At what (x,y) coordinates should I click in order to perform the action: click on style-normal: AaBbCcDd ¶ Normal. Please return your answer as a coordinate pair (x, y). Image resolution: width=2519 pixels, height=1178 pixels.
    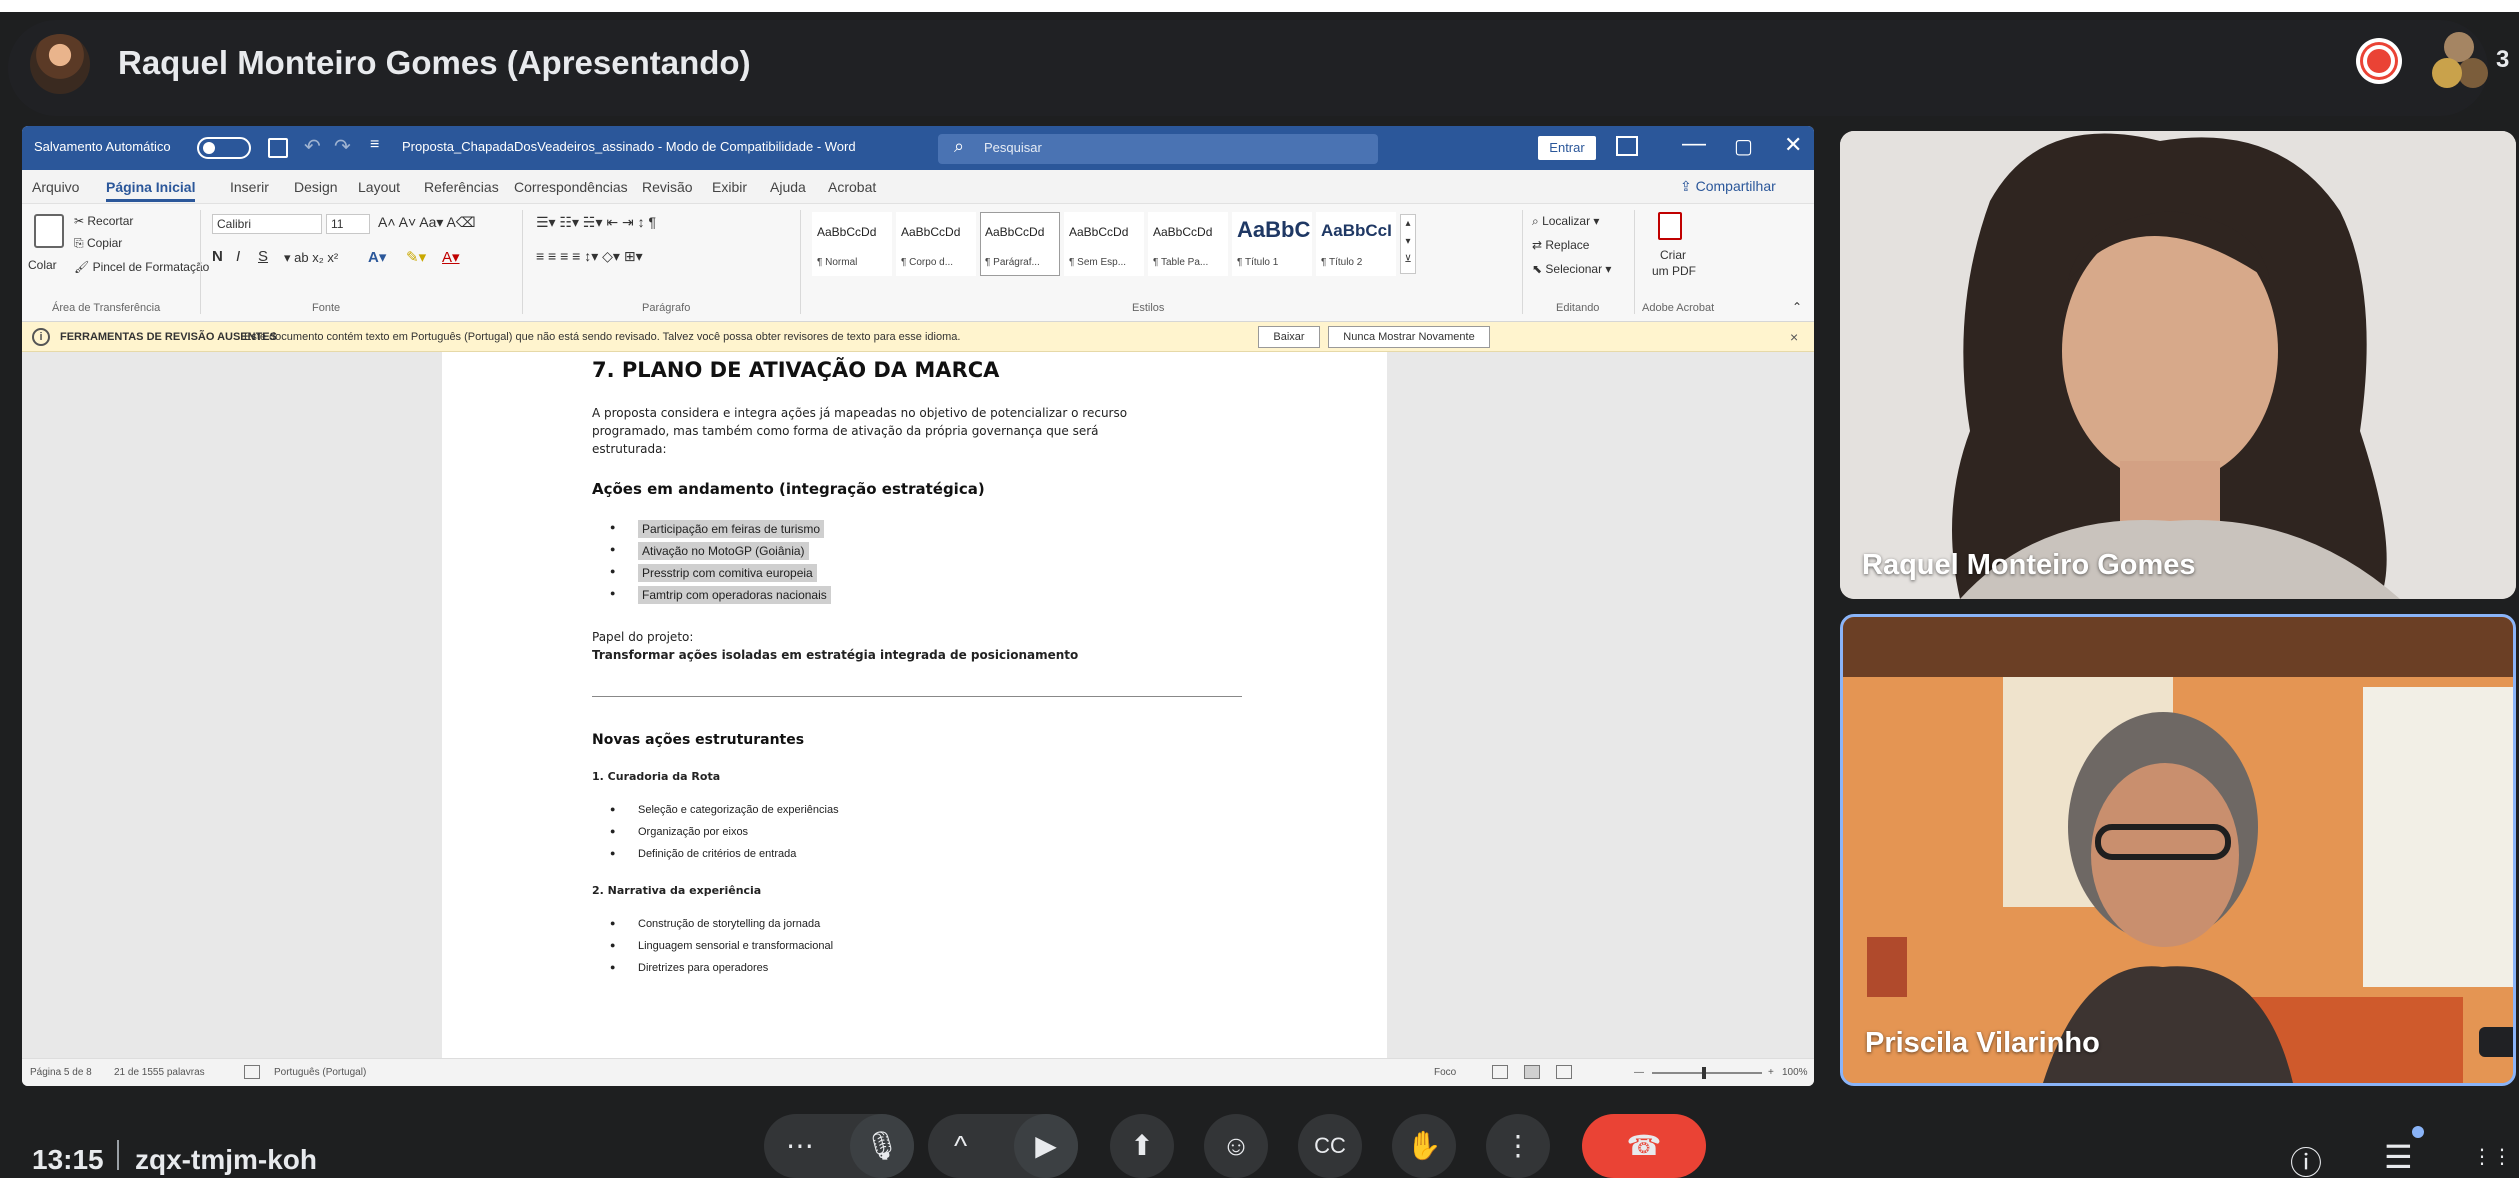
    Looking at the image, I should click on (852, 244).